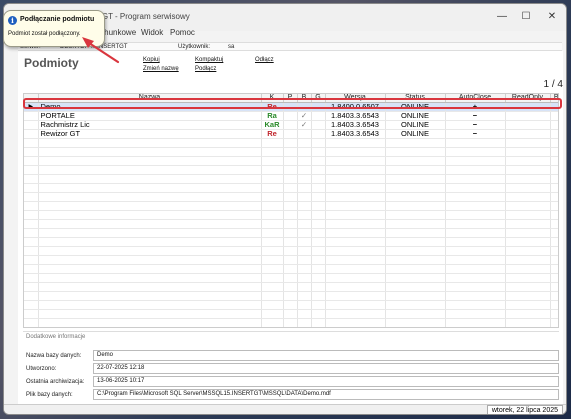  Describe the element at coordinates (526, 17) in the screenshot. I see `maximize-button: ☐` at that location.